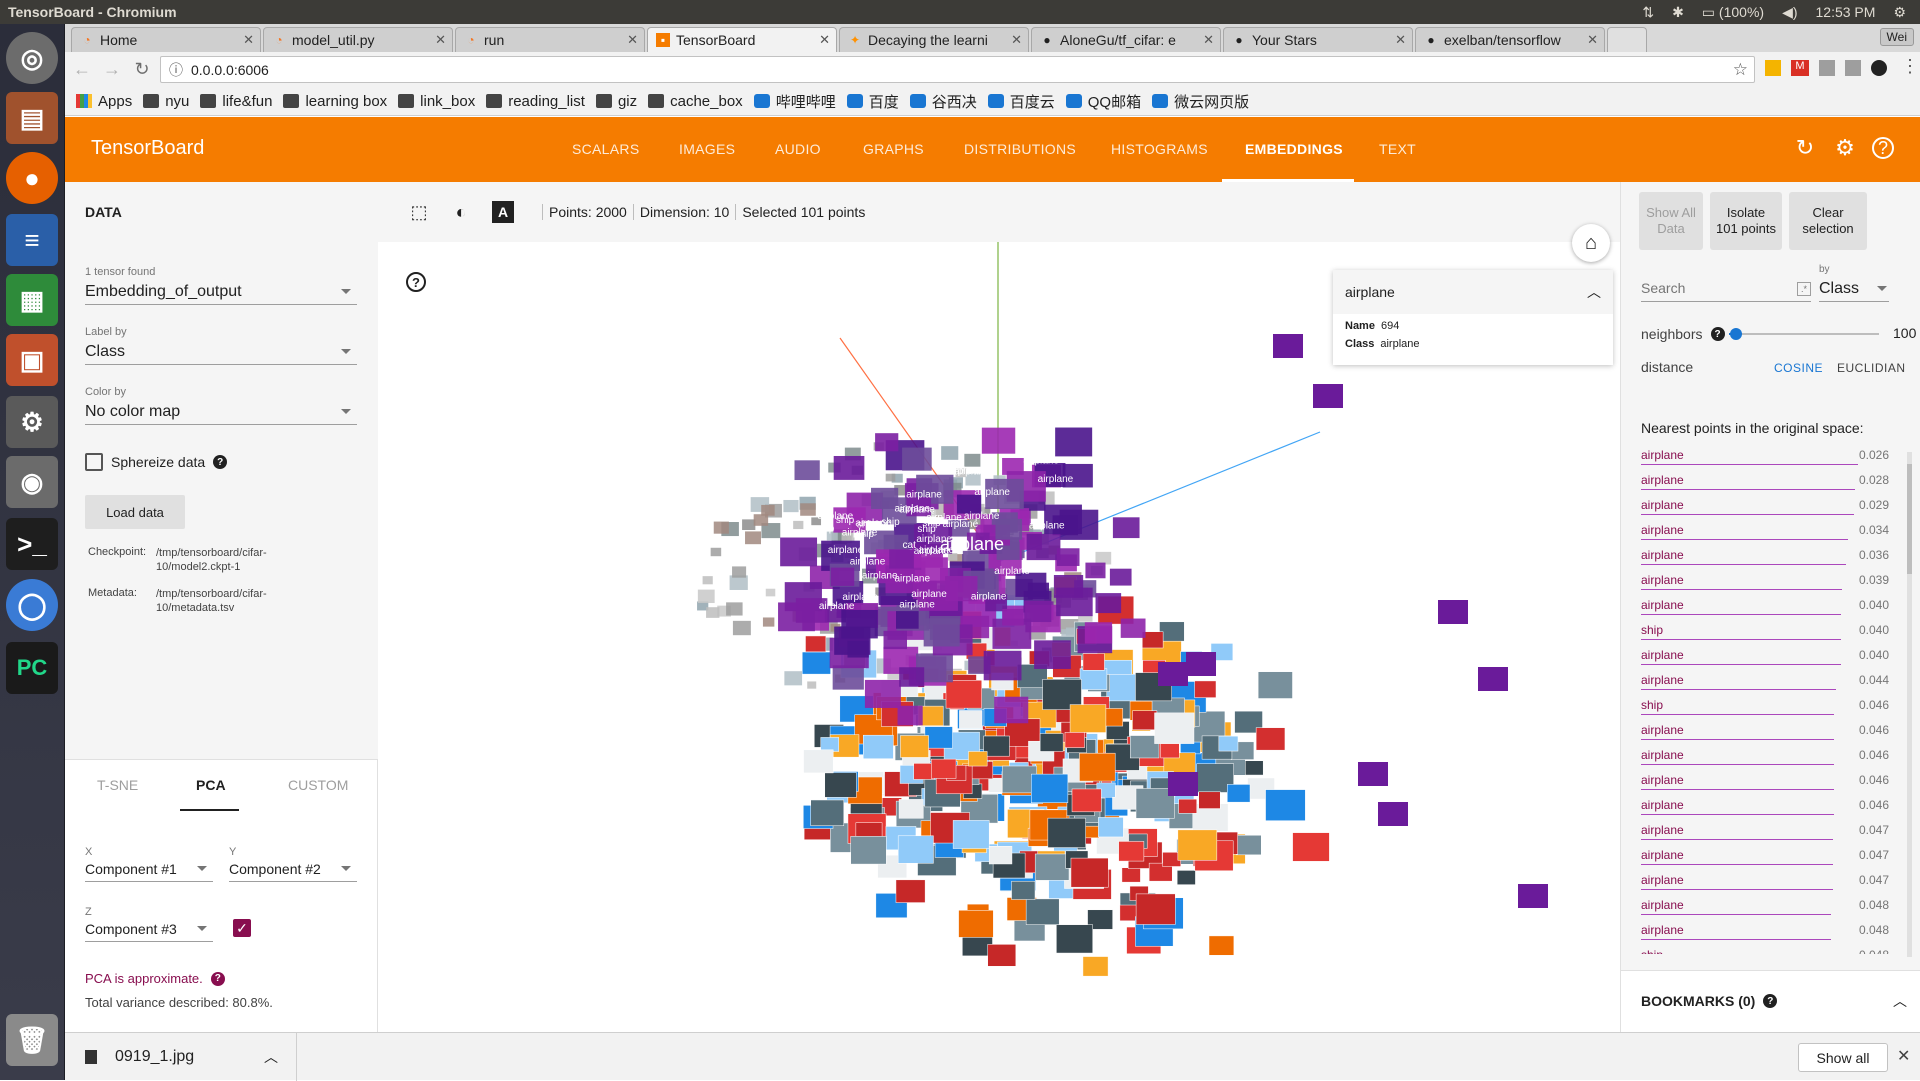 Image resolution: width=1920 pixels, height=1081 pixels. Describe the element at coordinates (1126, 39) in the screenshot. I see `browser-tab: ● AloneGu/tf_cifar: e ✕` at that location.